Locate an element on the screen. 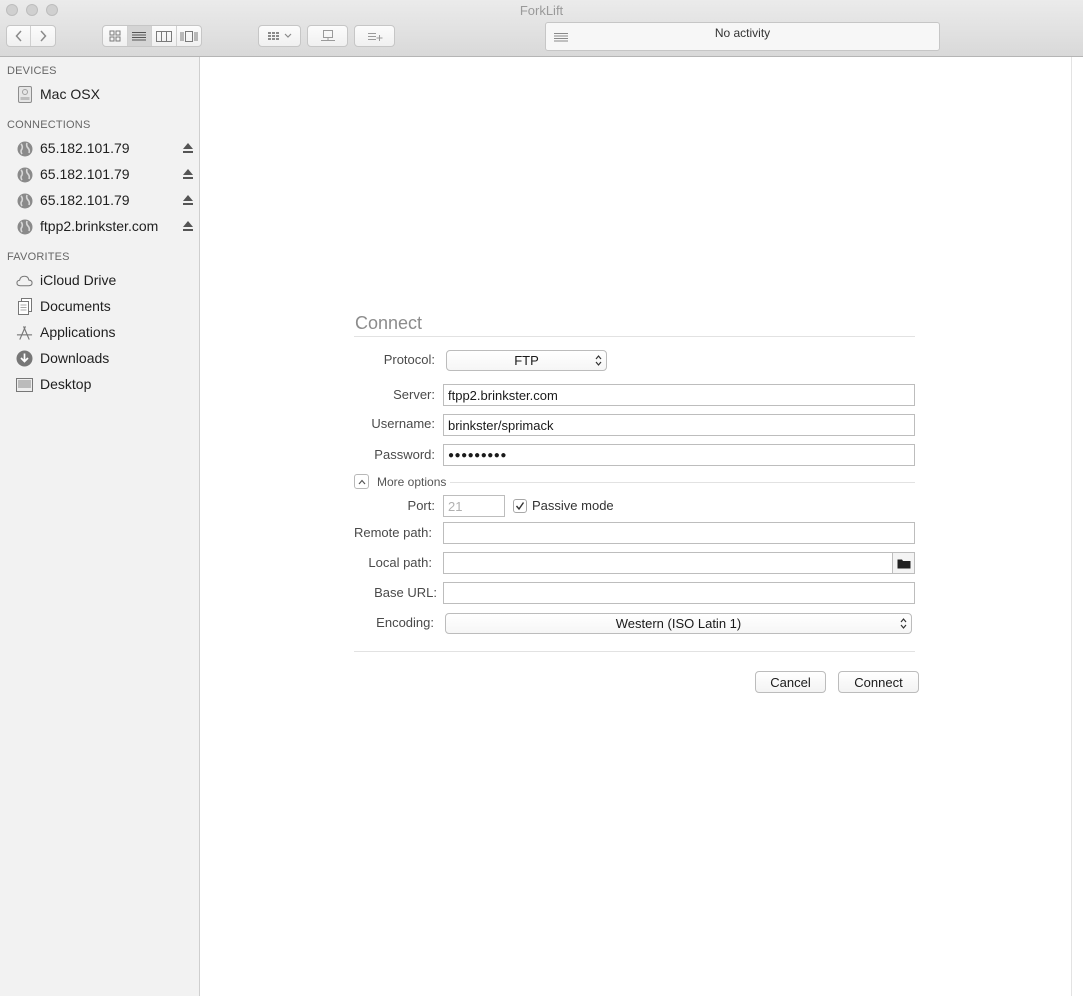 This screenshot has width=1083, height=996. applications-icon is located at coordinates (24, 332).